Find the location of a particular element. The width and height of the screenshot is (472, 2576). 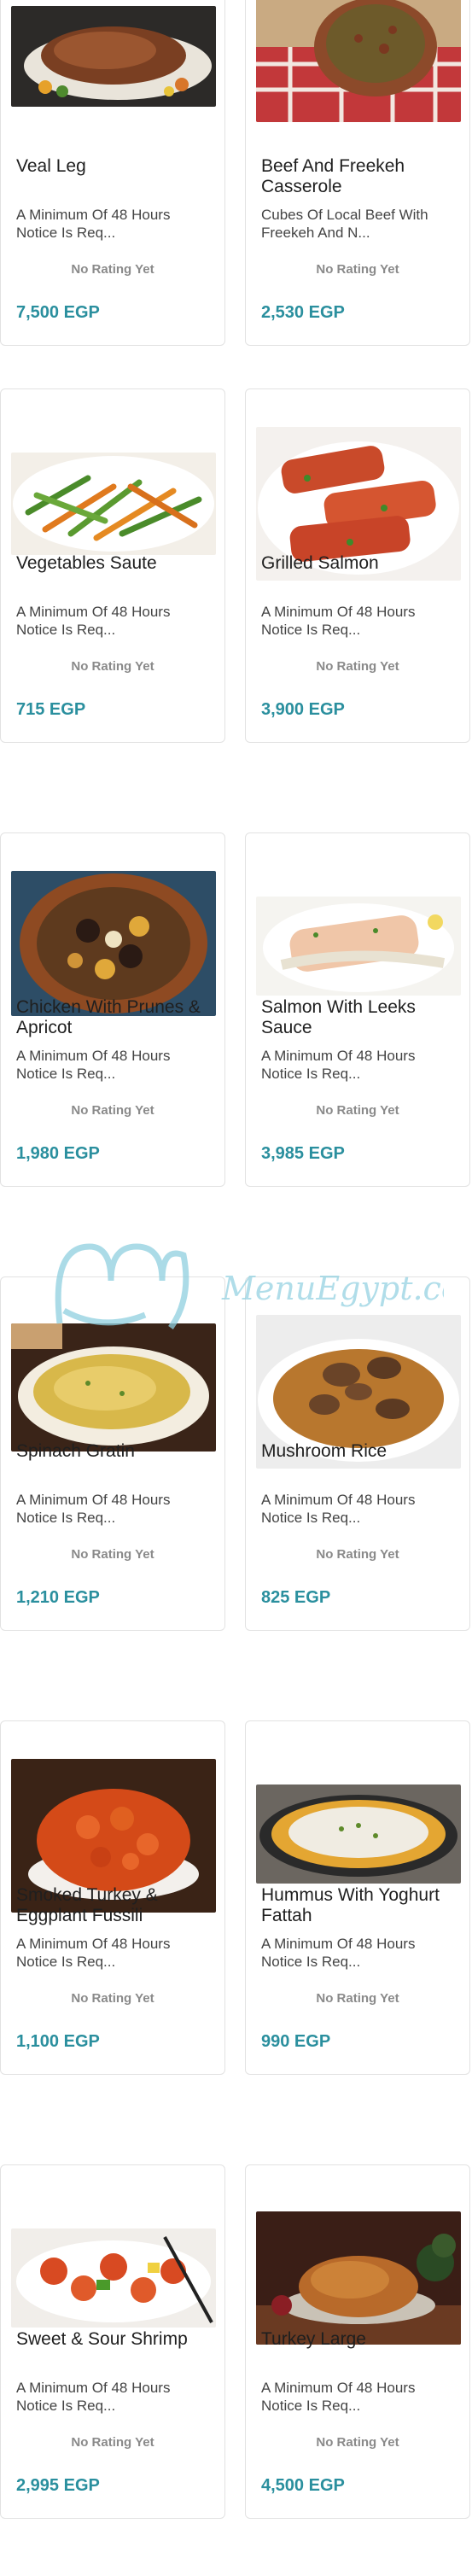

item-title: Grilled Salmon is located at coordinates (320, 563).